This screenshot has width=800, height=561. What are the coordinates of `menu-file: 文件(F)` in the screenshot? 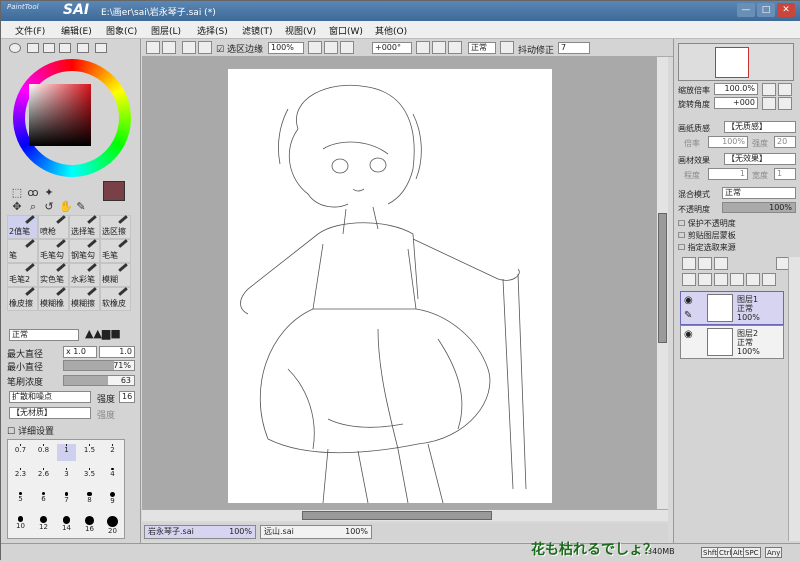 It's located at (30, 30).